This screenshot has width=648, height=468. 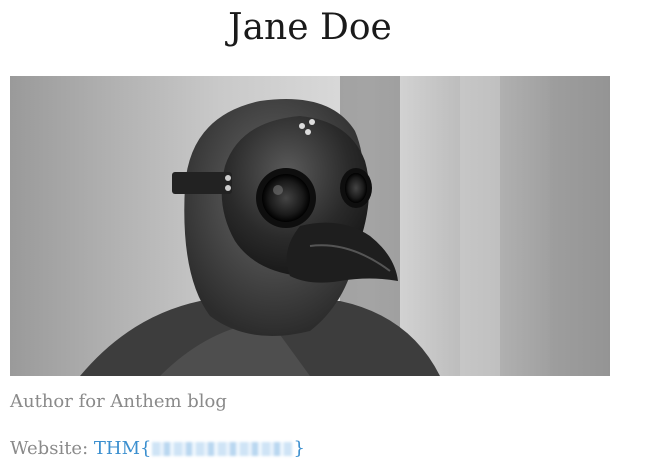 I want to click on website-line: Website: THM{}, so click(x=157, y=449).